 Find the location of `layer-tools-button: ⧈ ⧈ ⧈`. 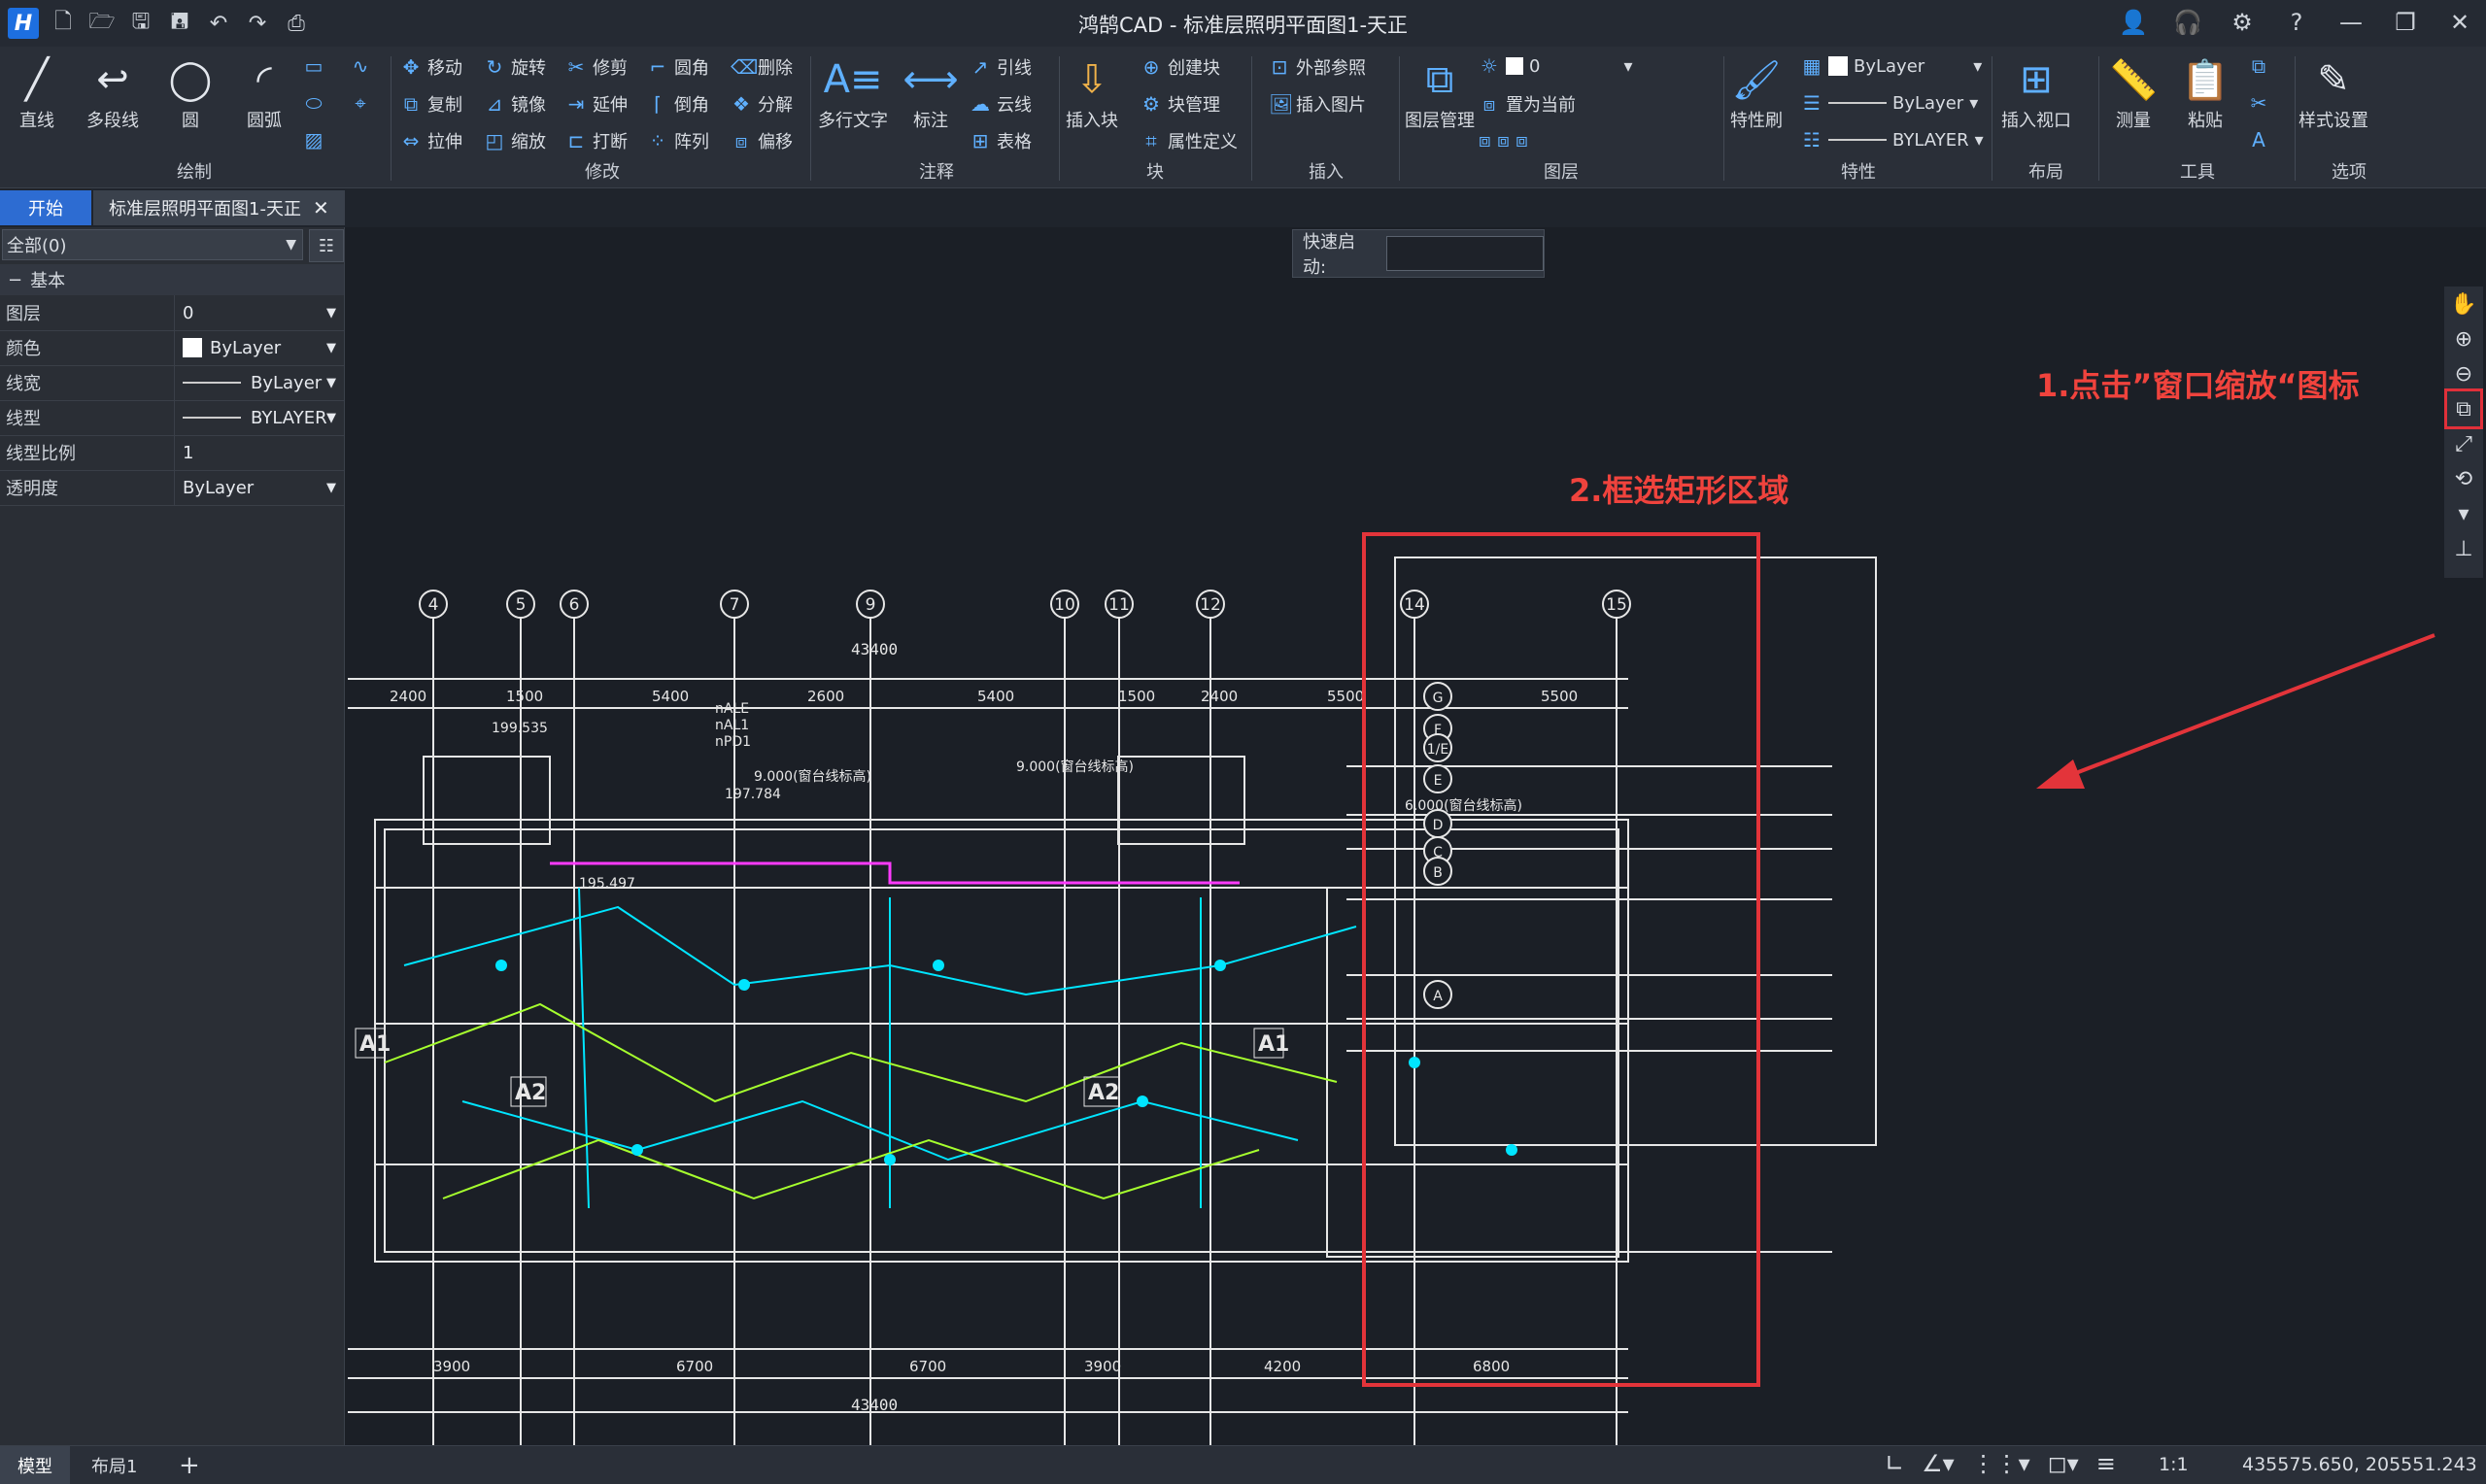

layer-tools-button: ⧈ ⧈ ⧈ is located at coordinates (1503, 140).